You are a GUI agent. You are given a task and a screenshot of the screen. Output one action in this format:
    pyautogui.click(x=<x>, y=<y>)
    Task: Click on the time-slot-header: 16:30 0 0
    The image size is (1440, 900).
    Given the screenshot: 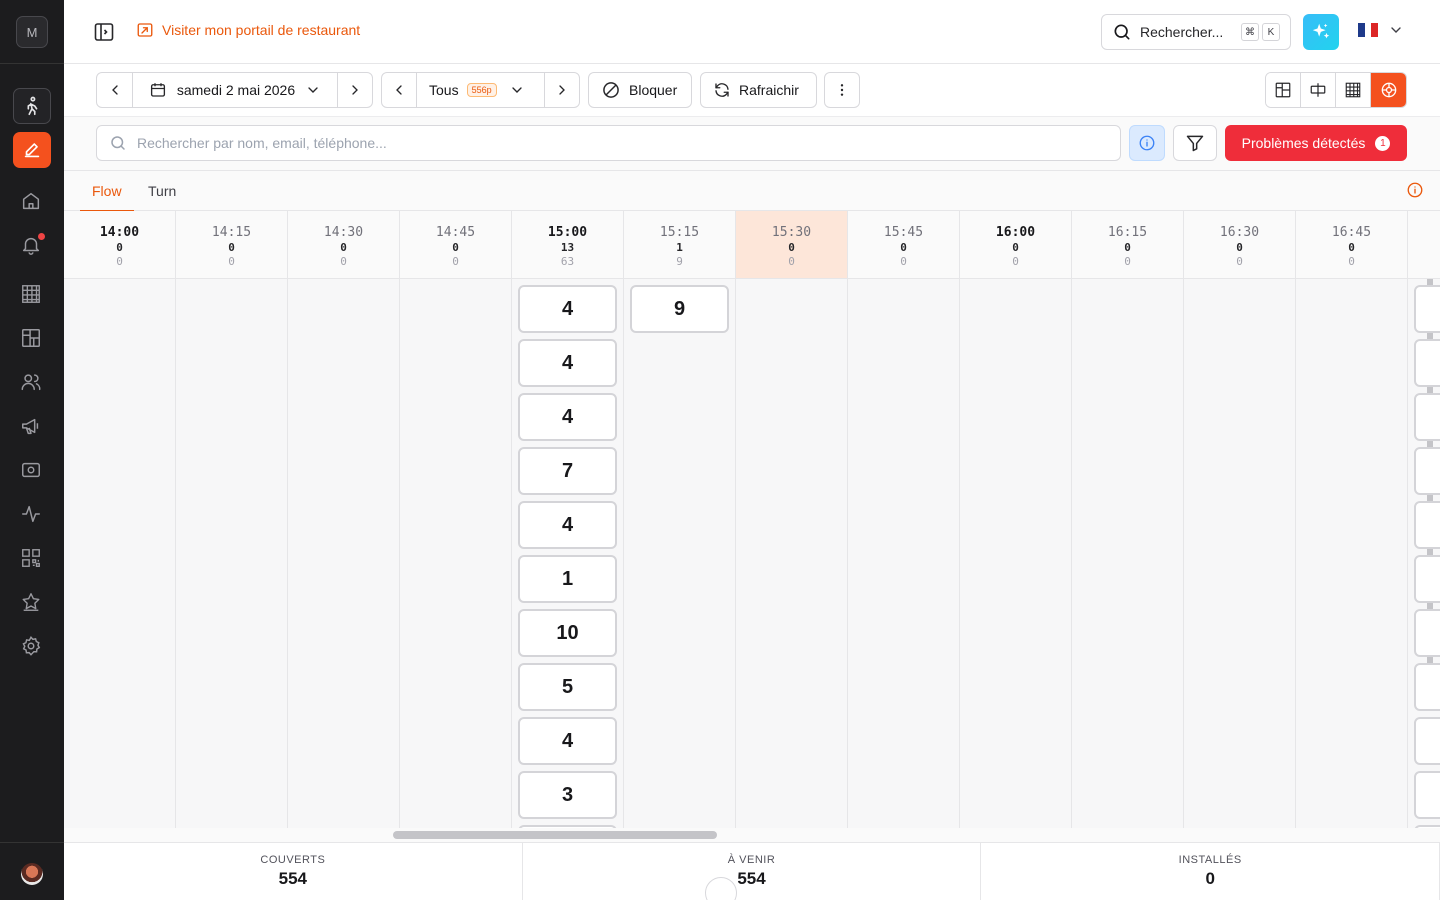 What is the action you would take?
    pyautogui.click(x=1239, y=245)
    